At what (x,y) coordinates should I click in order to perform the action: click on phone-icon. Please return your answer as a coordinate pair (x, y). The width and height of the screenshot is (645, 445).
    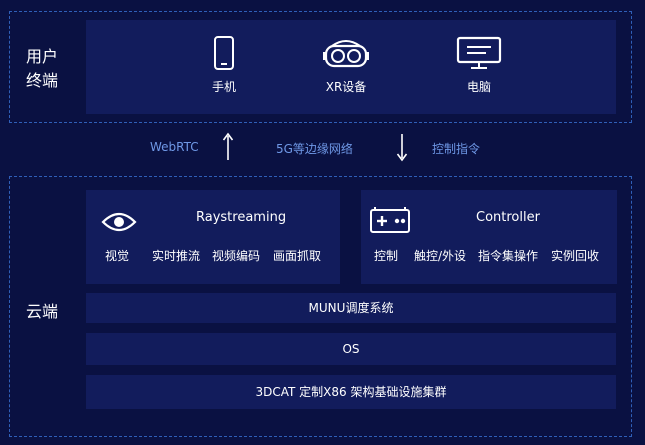
    Looking at the image, I should click on (224, 53).